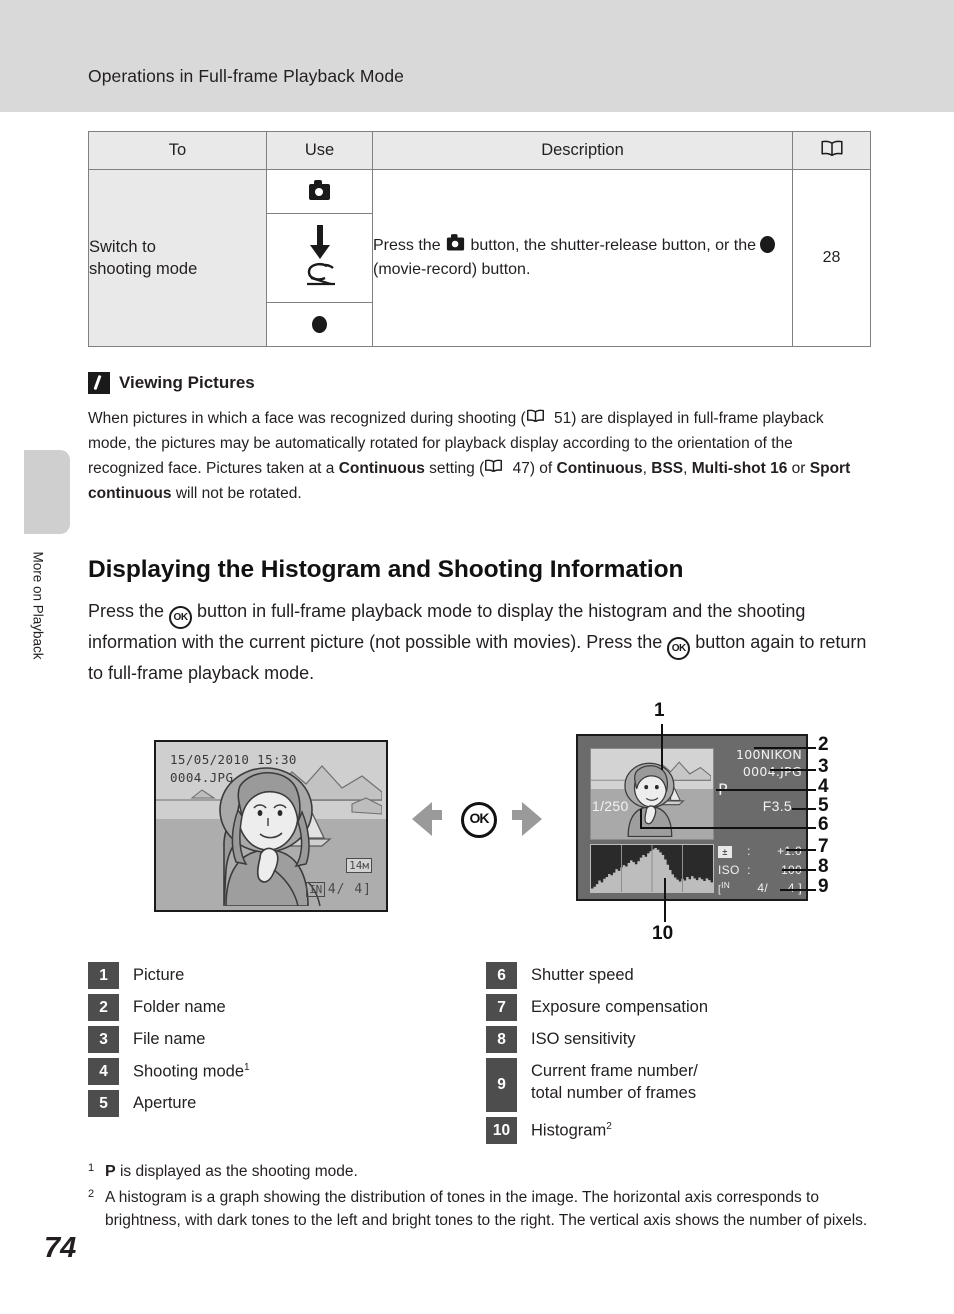  I want to click on note-text-5: ,, so click(647, 469).